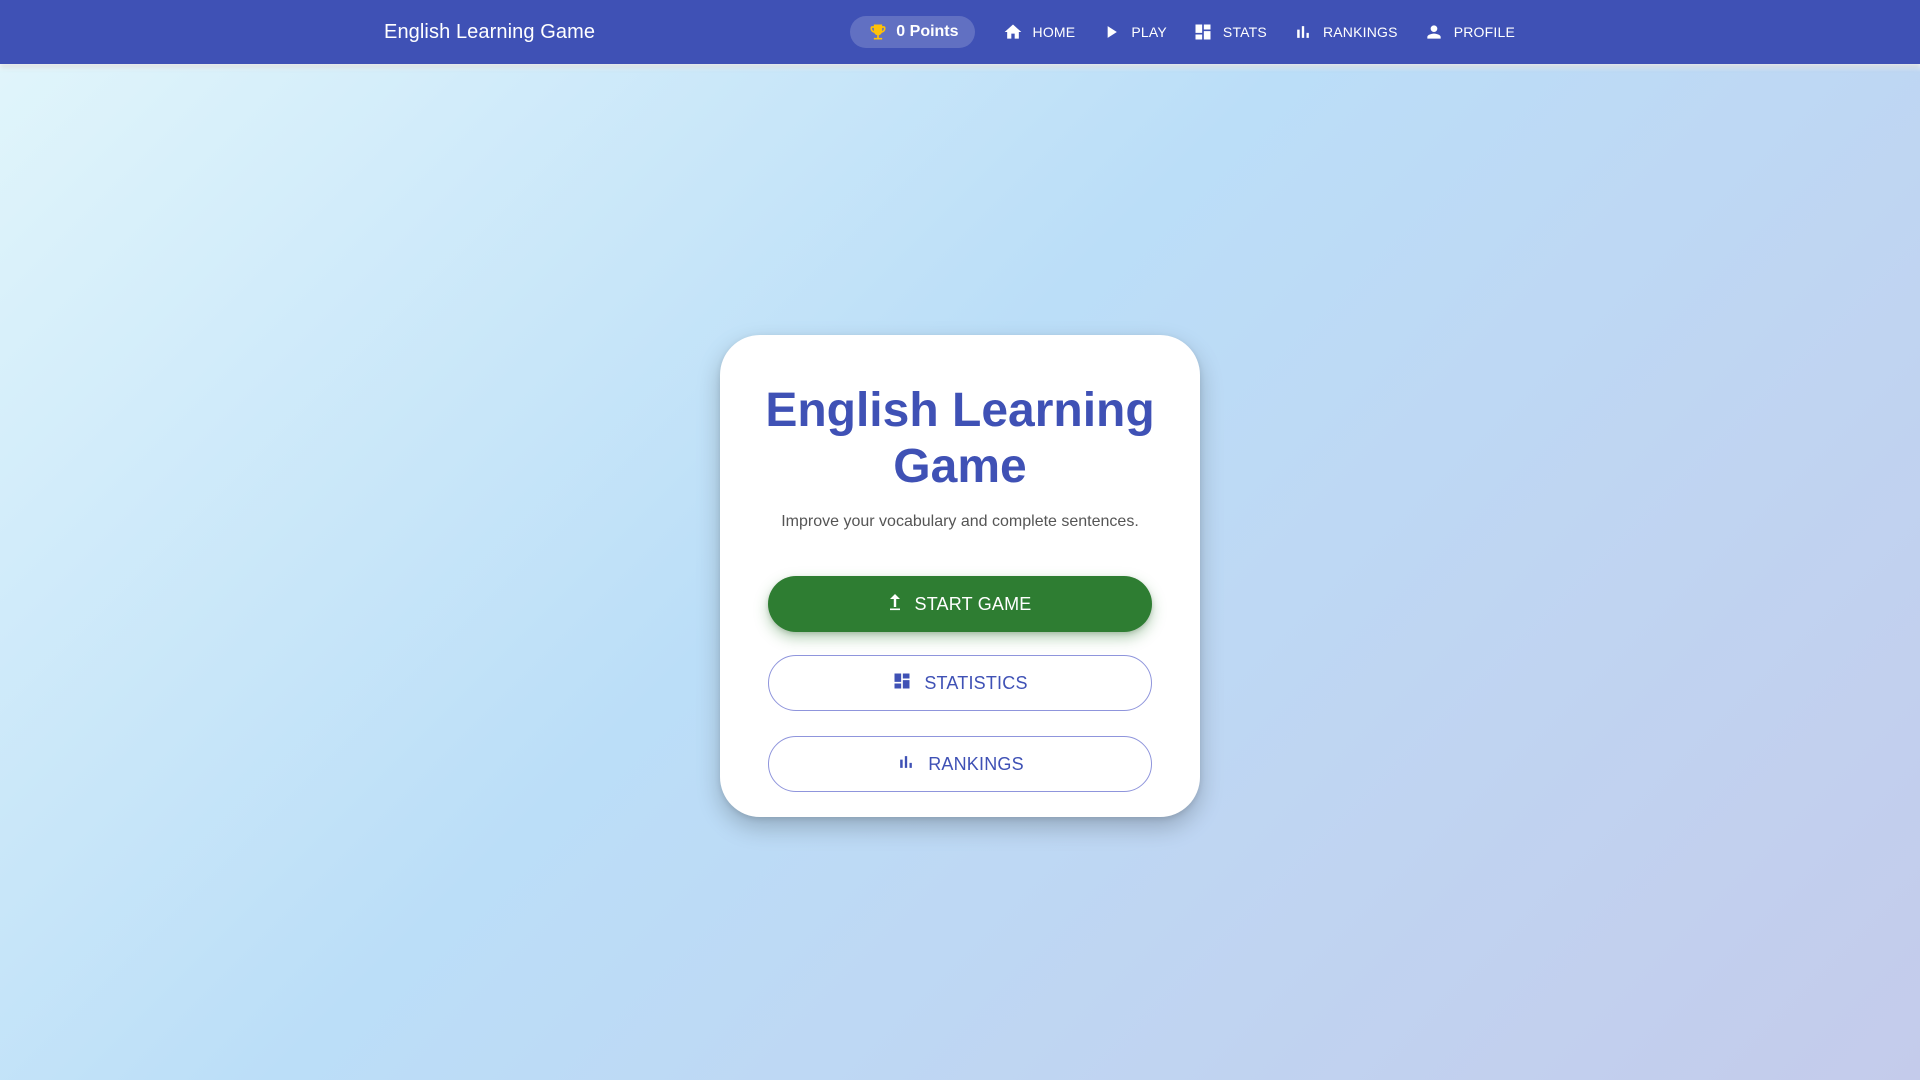 The width and height of the screenshot is (1920, 1080). I want to click on nav-home: HOME, so click(1039, 32).